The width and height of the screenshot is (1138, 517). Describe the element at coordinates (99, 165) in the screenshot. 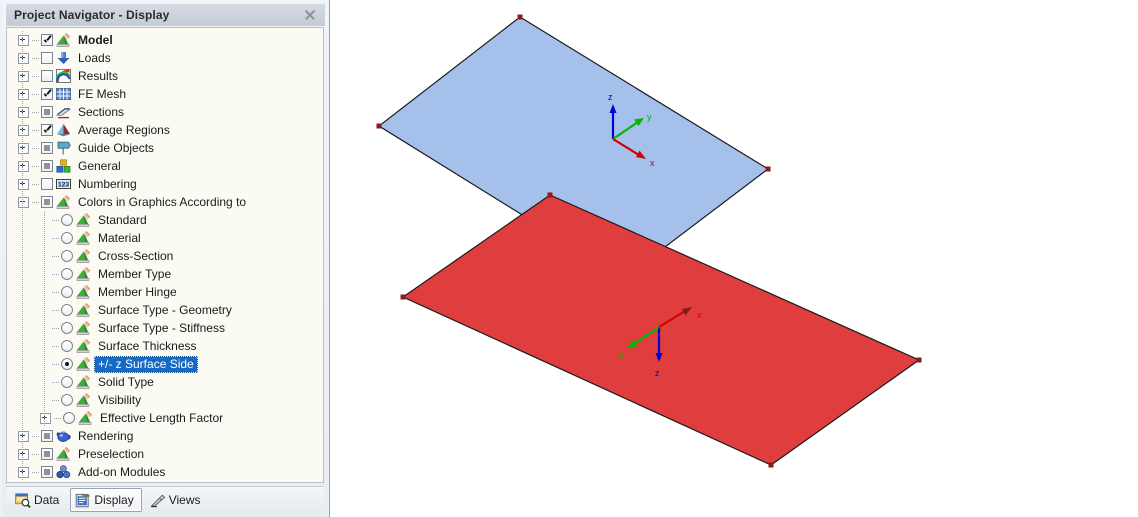

I see `tree-item-label: General` at that location.